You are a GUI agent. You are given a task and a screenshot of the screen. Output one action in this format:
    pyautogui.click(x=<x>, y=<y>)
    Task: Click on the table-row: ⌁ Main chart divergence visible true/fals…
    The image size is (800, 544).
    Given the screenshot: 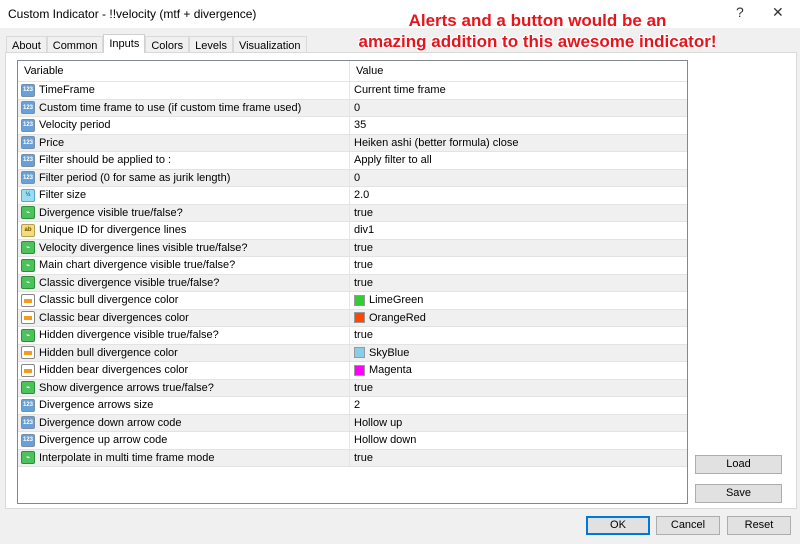 What is the action you would take?
    pyautogui.click(x=352, y=266)
    